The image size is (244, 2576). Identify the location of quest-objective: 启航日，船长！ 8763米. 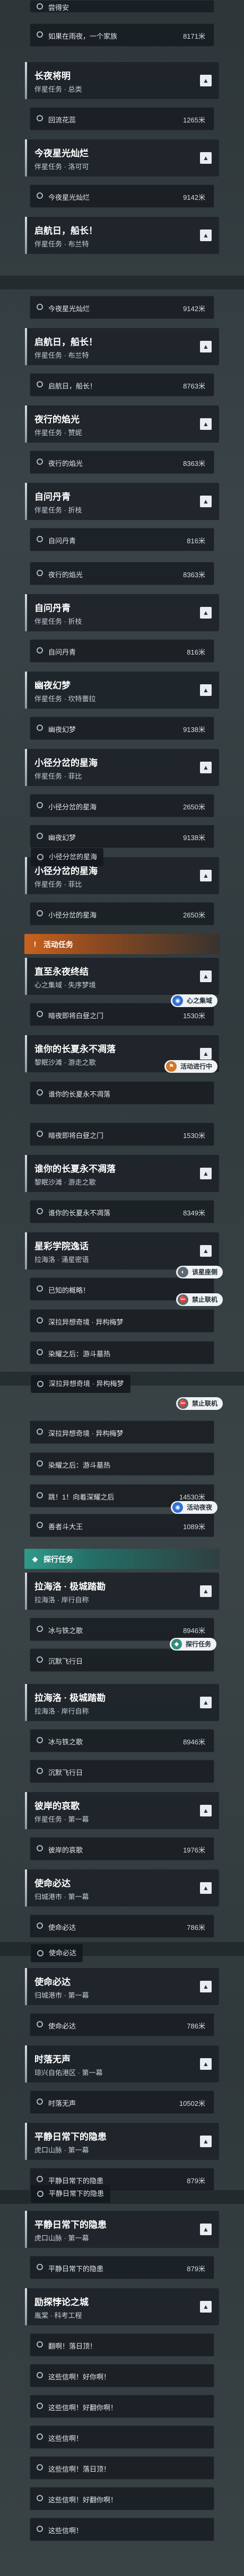
(122, 384).